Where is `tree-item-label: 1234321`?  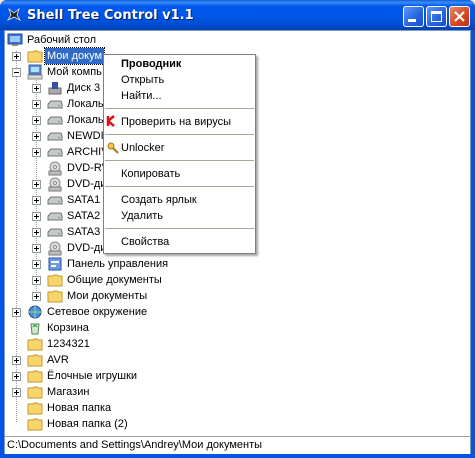 tree-item-label: 1234321 is located at coordinates (68, 344).